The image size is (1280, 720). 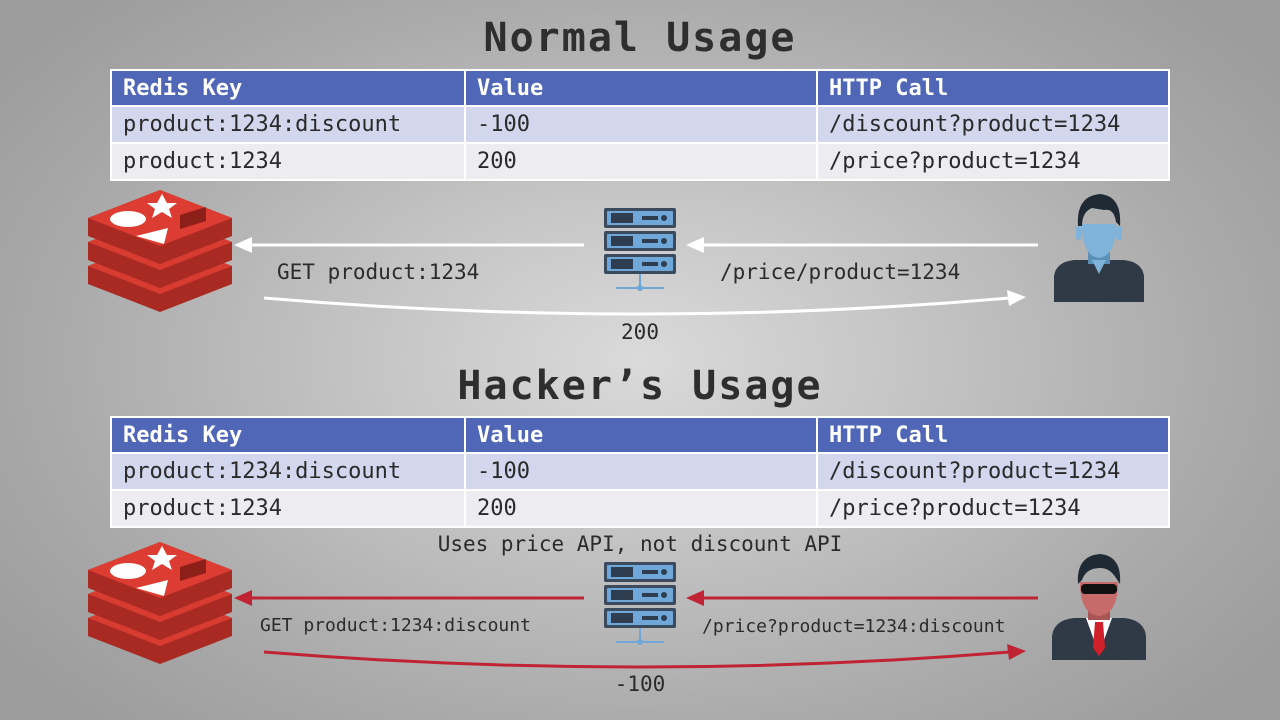 I want to click on server-icon, so click(x=640, y=603).